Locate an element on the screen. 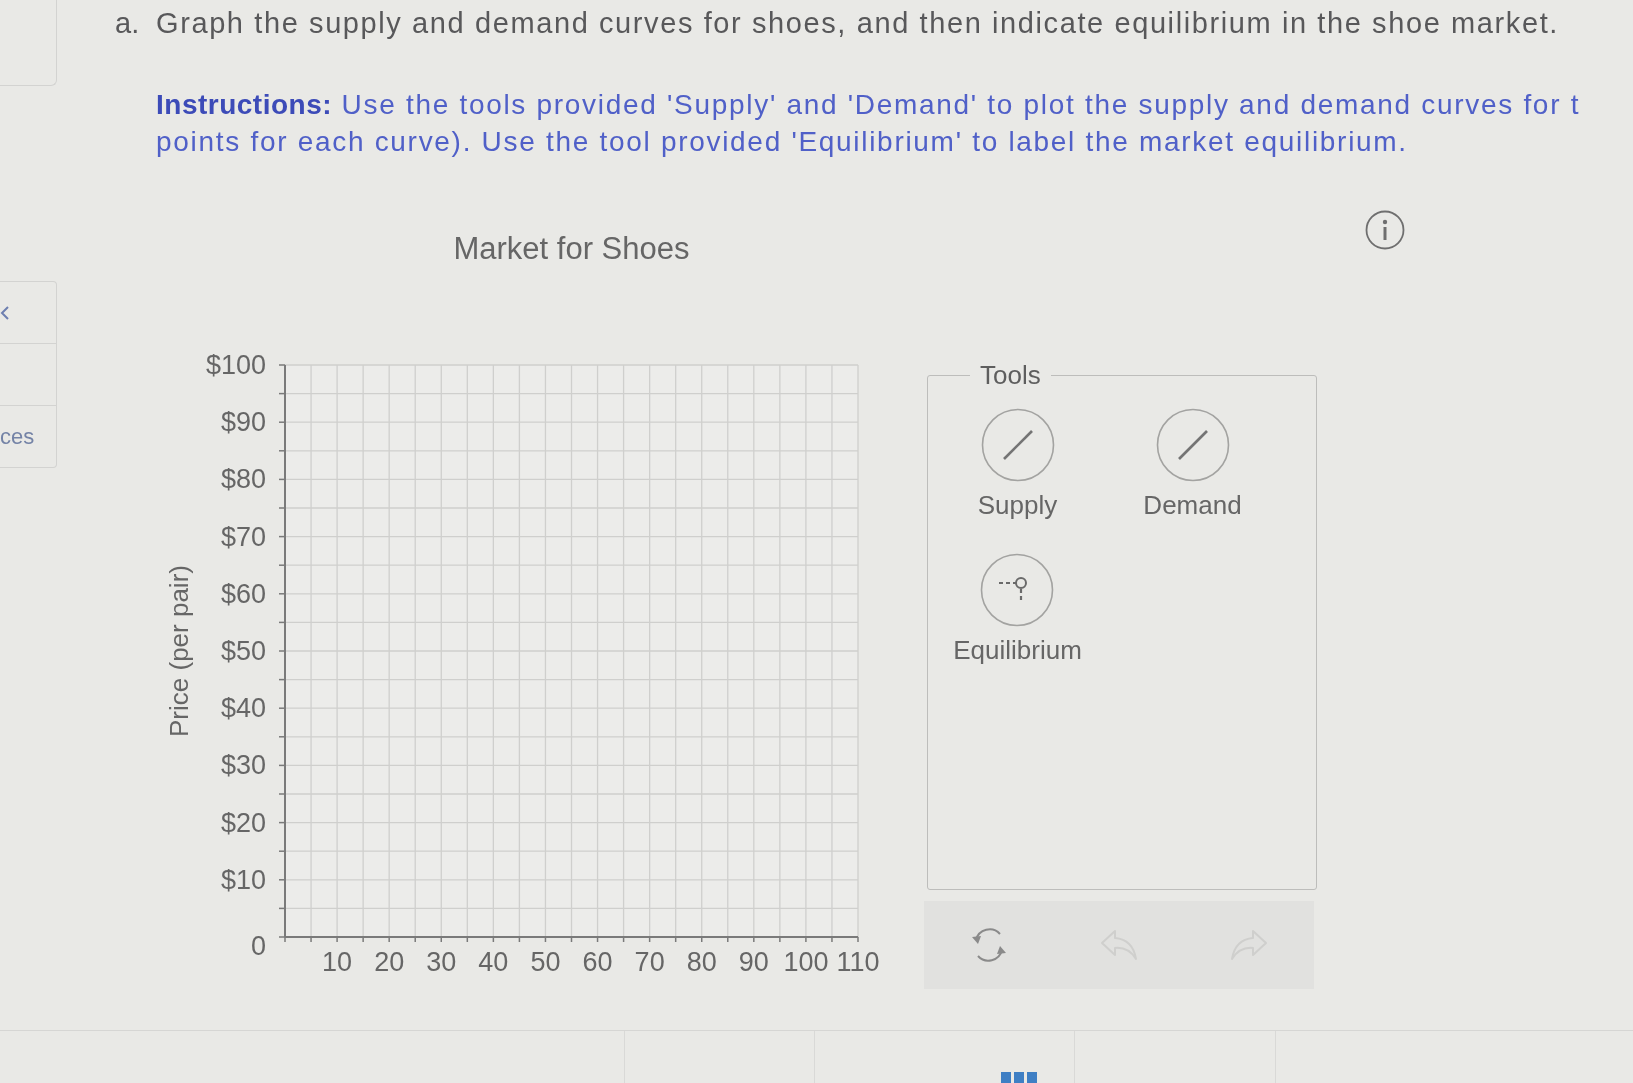  tool-button: Equilibrium is located at coordinates (1017, 609).